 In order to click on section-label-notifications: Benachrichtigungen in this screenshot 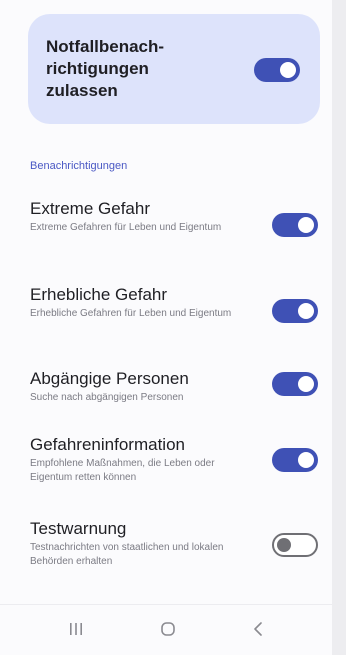, I will do `click(79, 166)`.